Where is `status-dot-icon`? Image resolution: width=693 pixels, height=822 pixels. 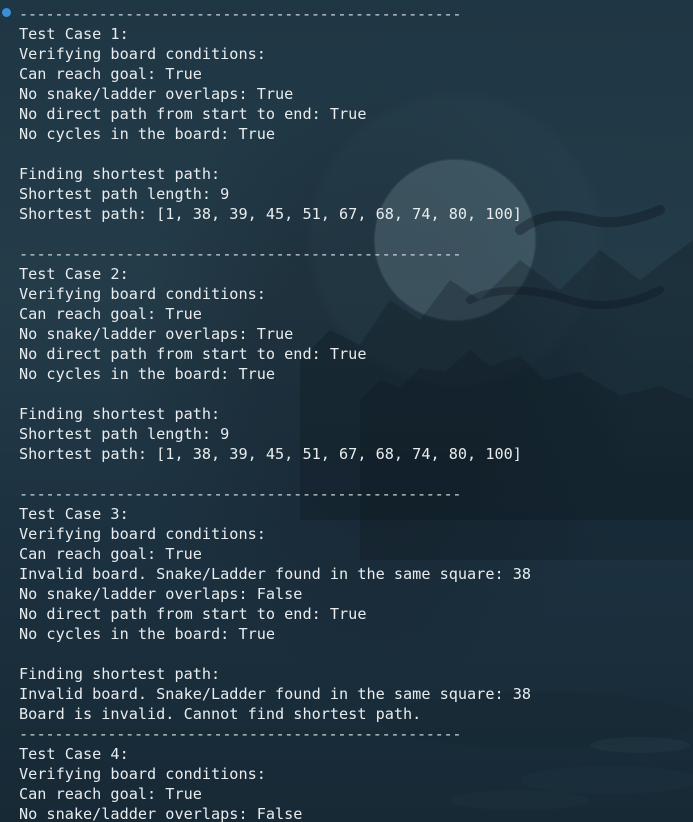
status-dot-icon is located at coordinates (6, 12).